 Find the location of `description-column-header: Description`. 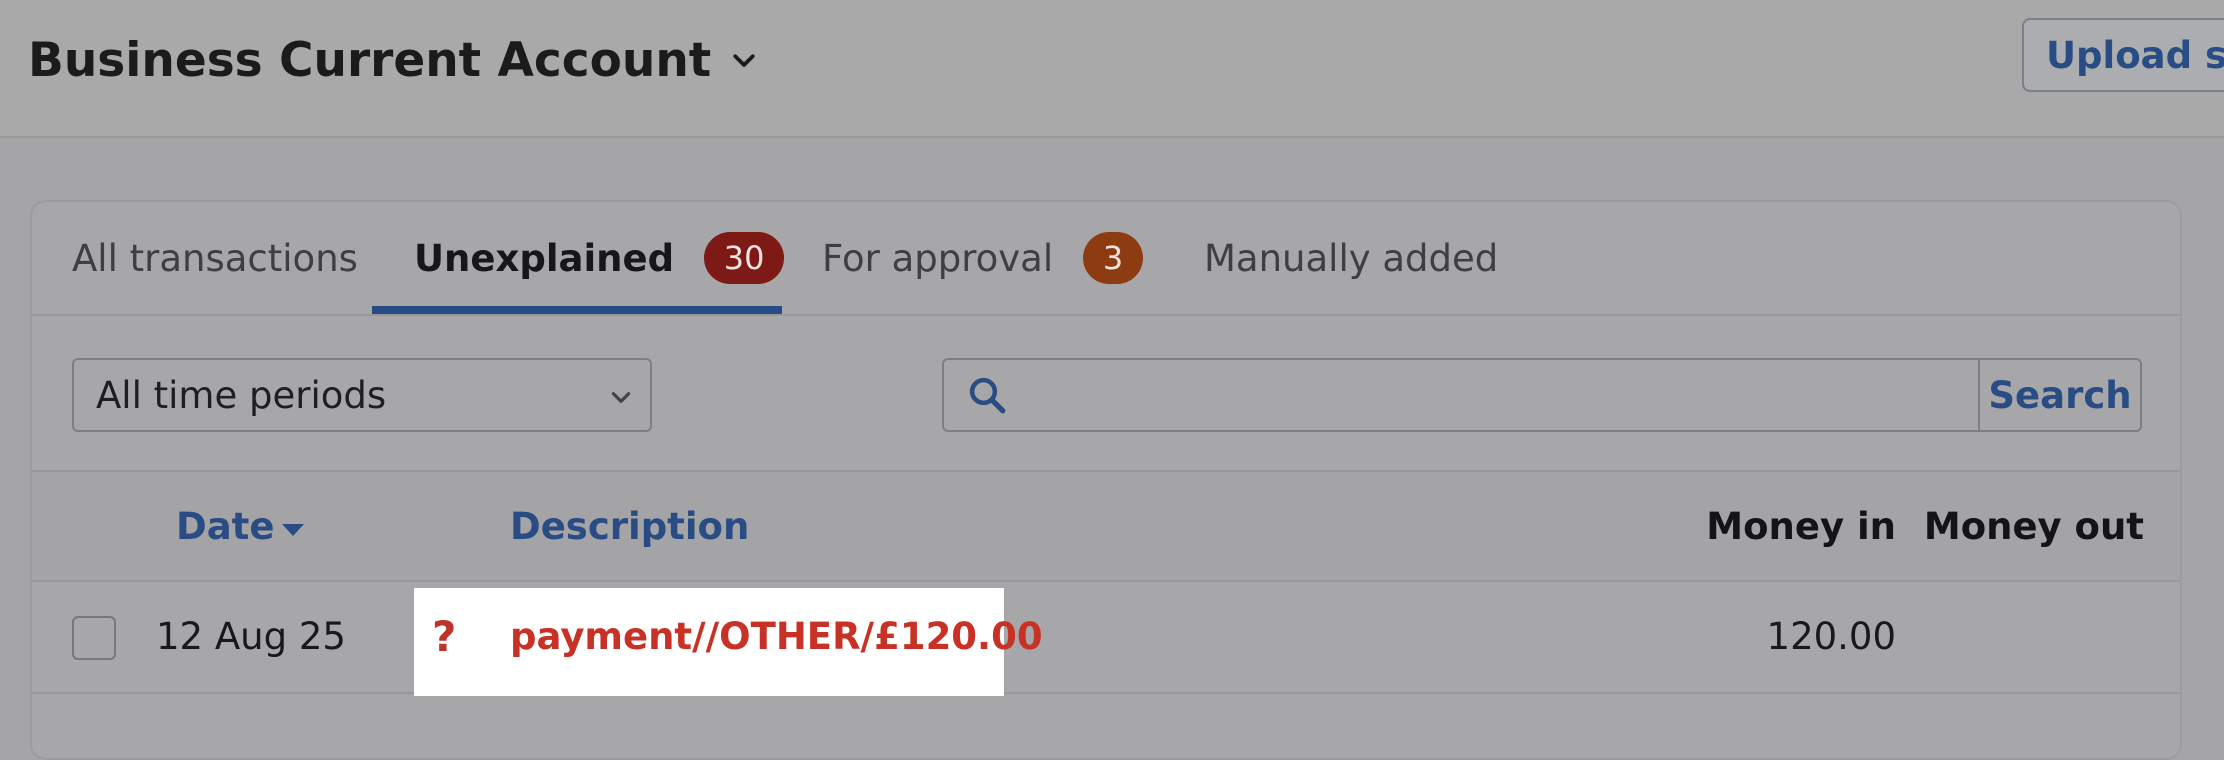

description-column-header: Description is located at coordinates (629, 526).